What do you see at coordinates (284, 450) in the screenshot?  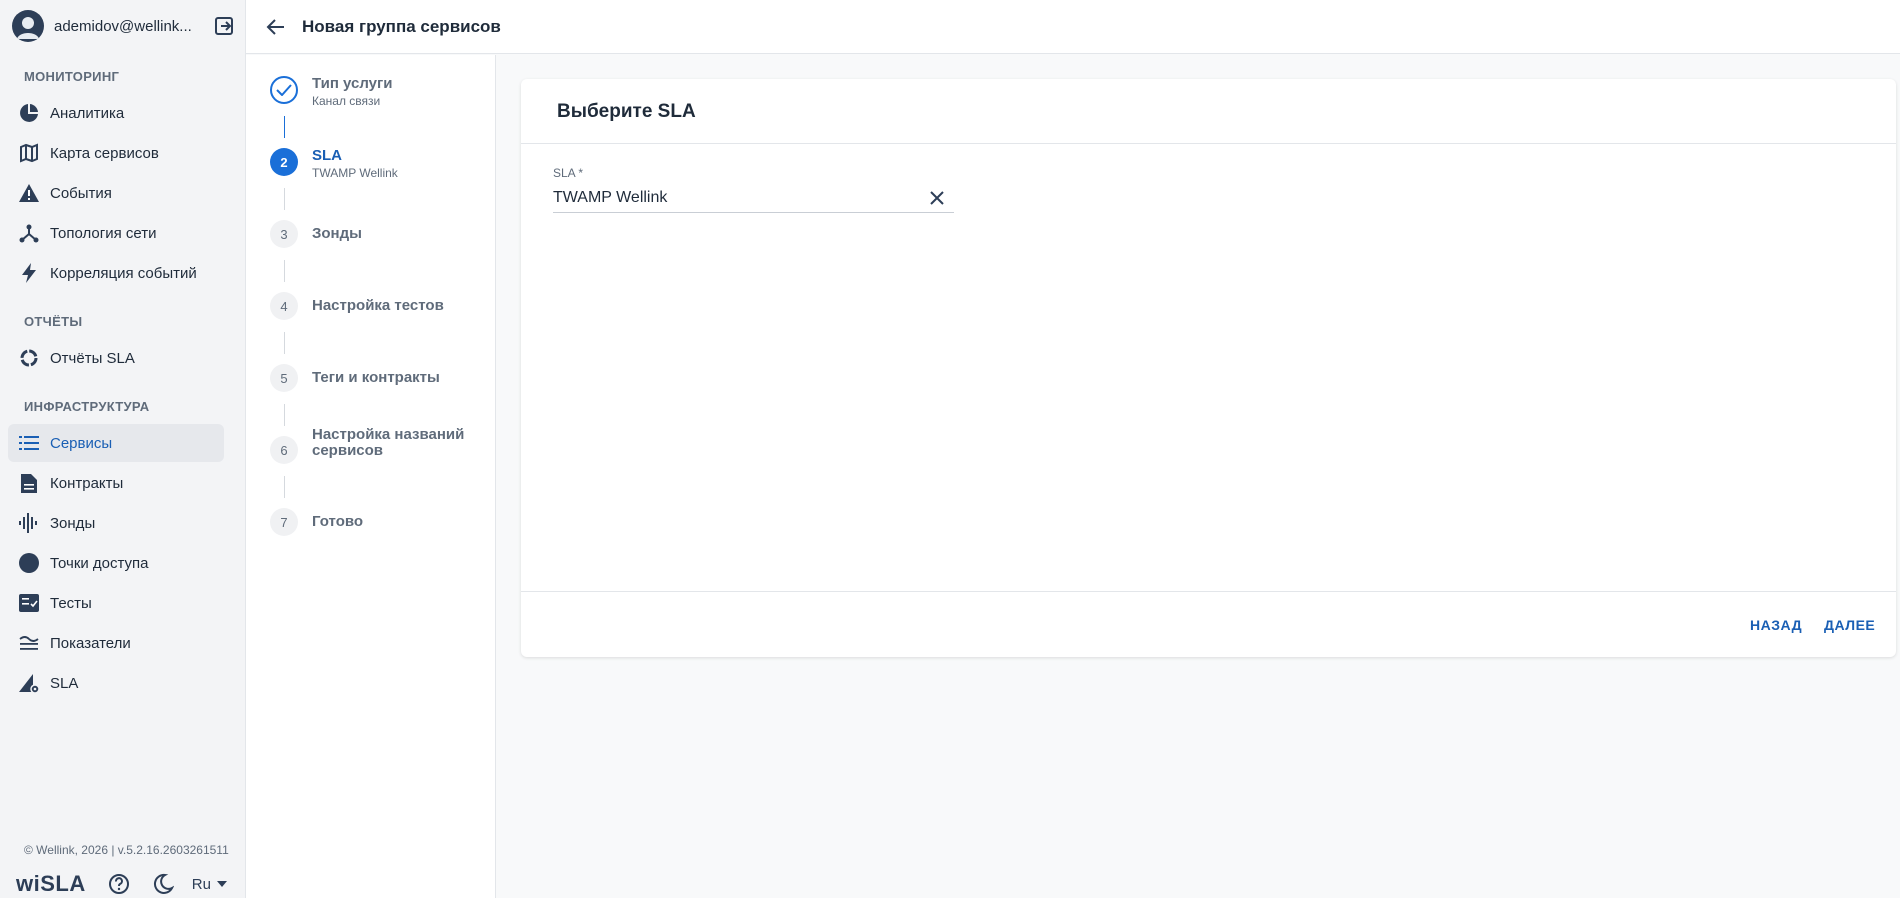 I see `step-number: 6` at bounding box center [284, 450].